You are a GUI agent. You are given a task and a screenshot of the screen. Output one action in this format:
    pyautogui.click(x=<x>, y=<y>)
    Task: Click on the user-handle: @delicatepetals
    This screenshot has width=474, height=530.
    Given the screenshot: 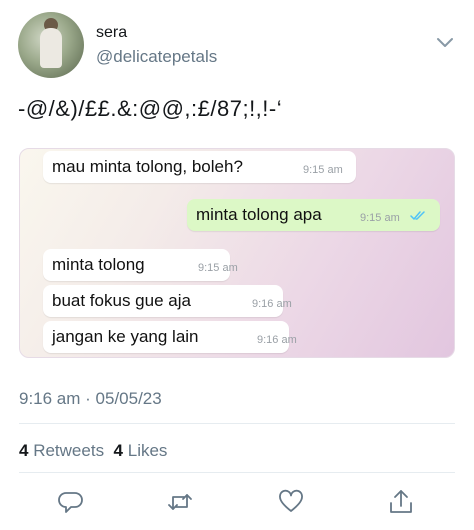 What is the action you would take?
    pyautogui.click(x=156, y=57)
    